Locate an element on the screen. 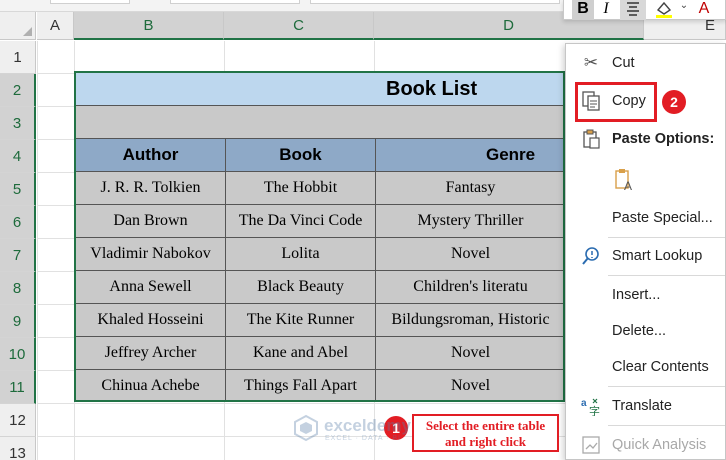 Image resolution: width=726 pixels, height=460 pixels. row-header-10: 10 is located at coordinates (18, 354).